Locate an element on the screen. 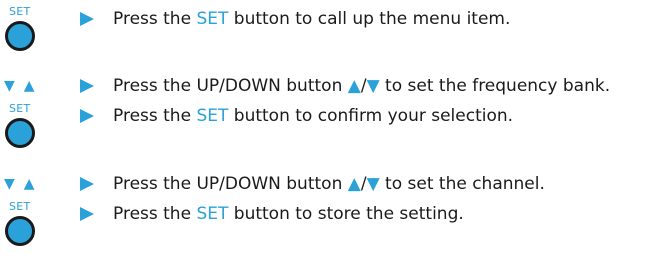  step-text-post: button to confirm your selection. is located at coordinates (371, 116).